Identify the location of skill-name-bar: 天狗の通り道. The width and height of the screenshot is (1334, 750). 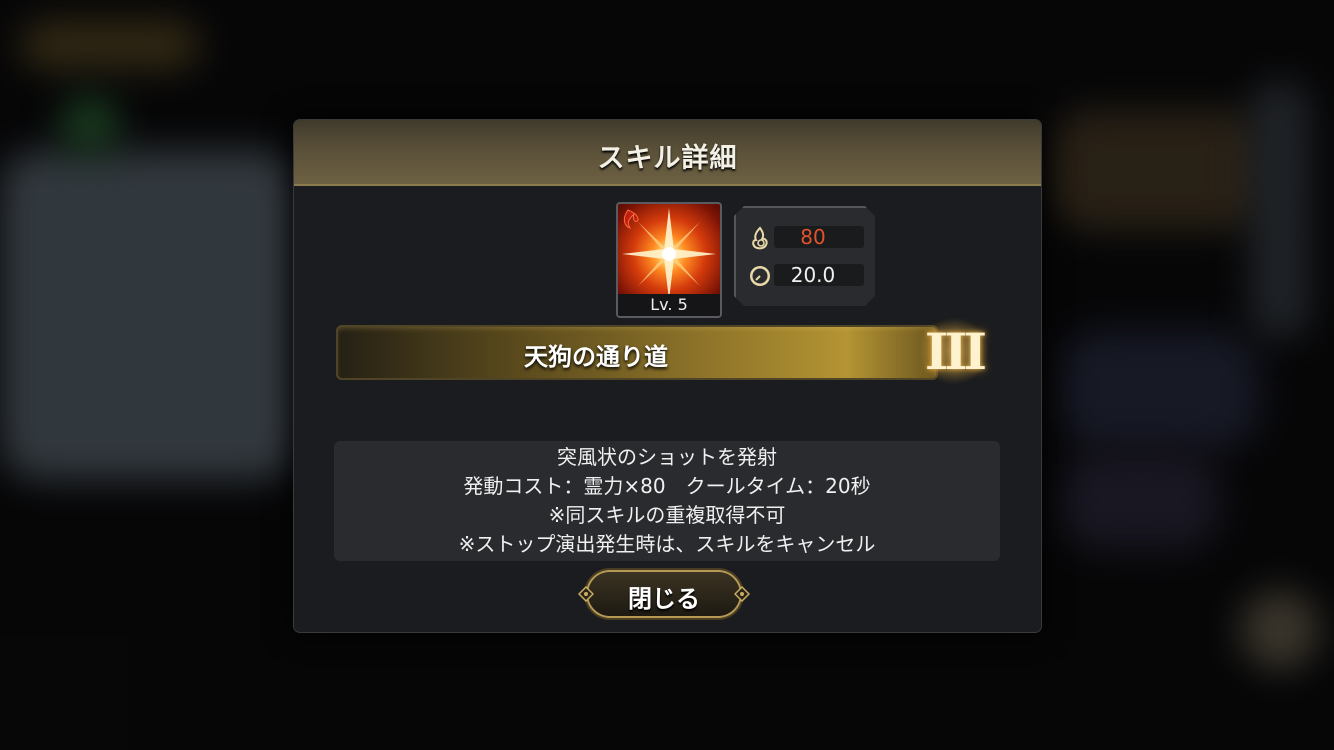
(637, 352).